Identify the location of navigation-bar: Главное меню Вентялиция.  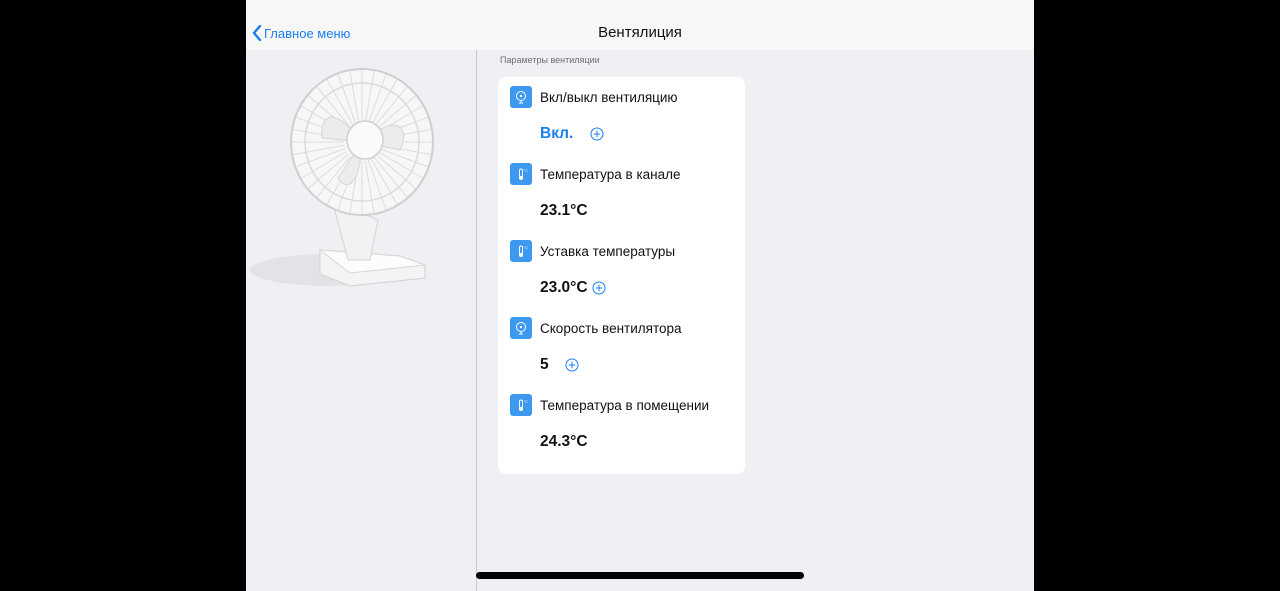
(640, 25).